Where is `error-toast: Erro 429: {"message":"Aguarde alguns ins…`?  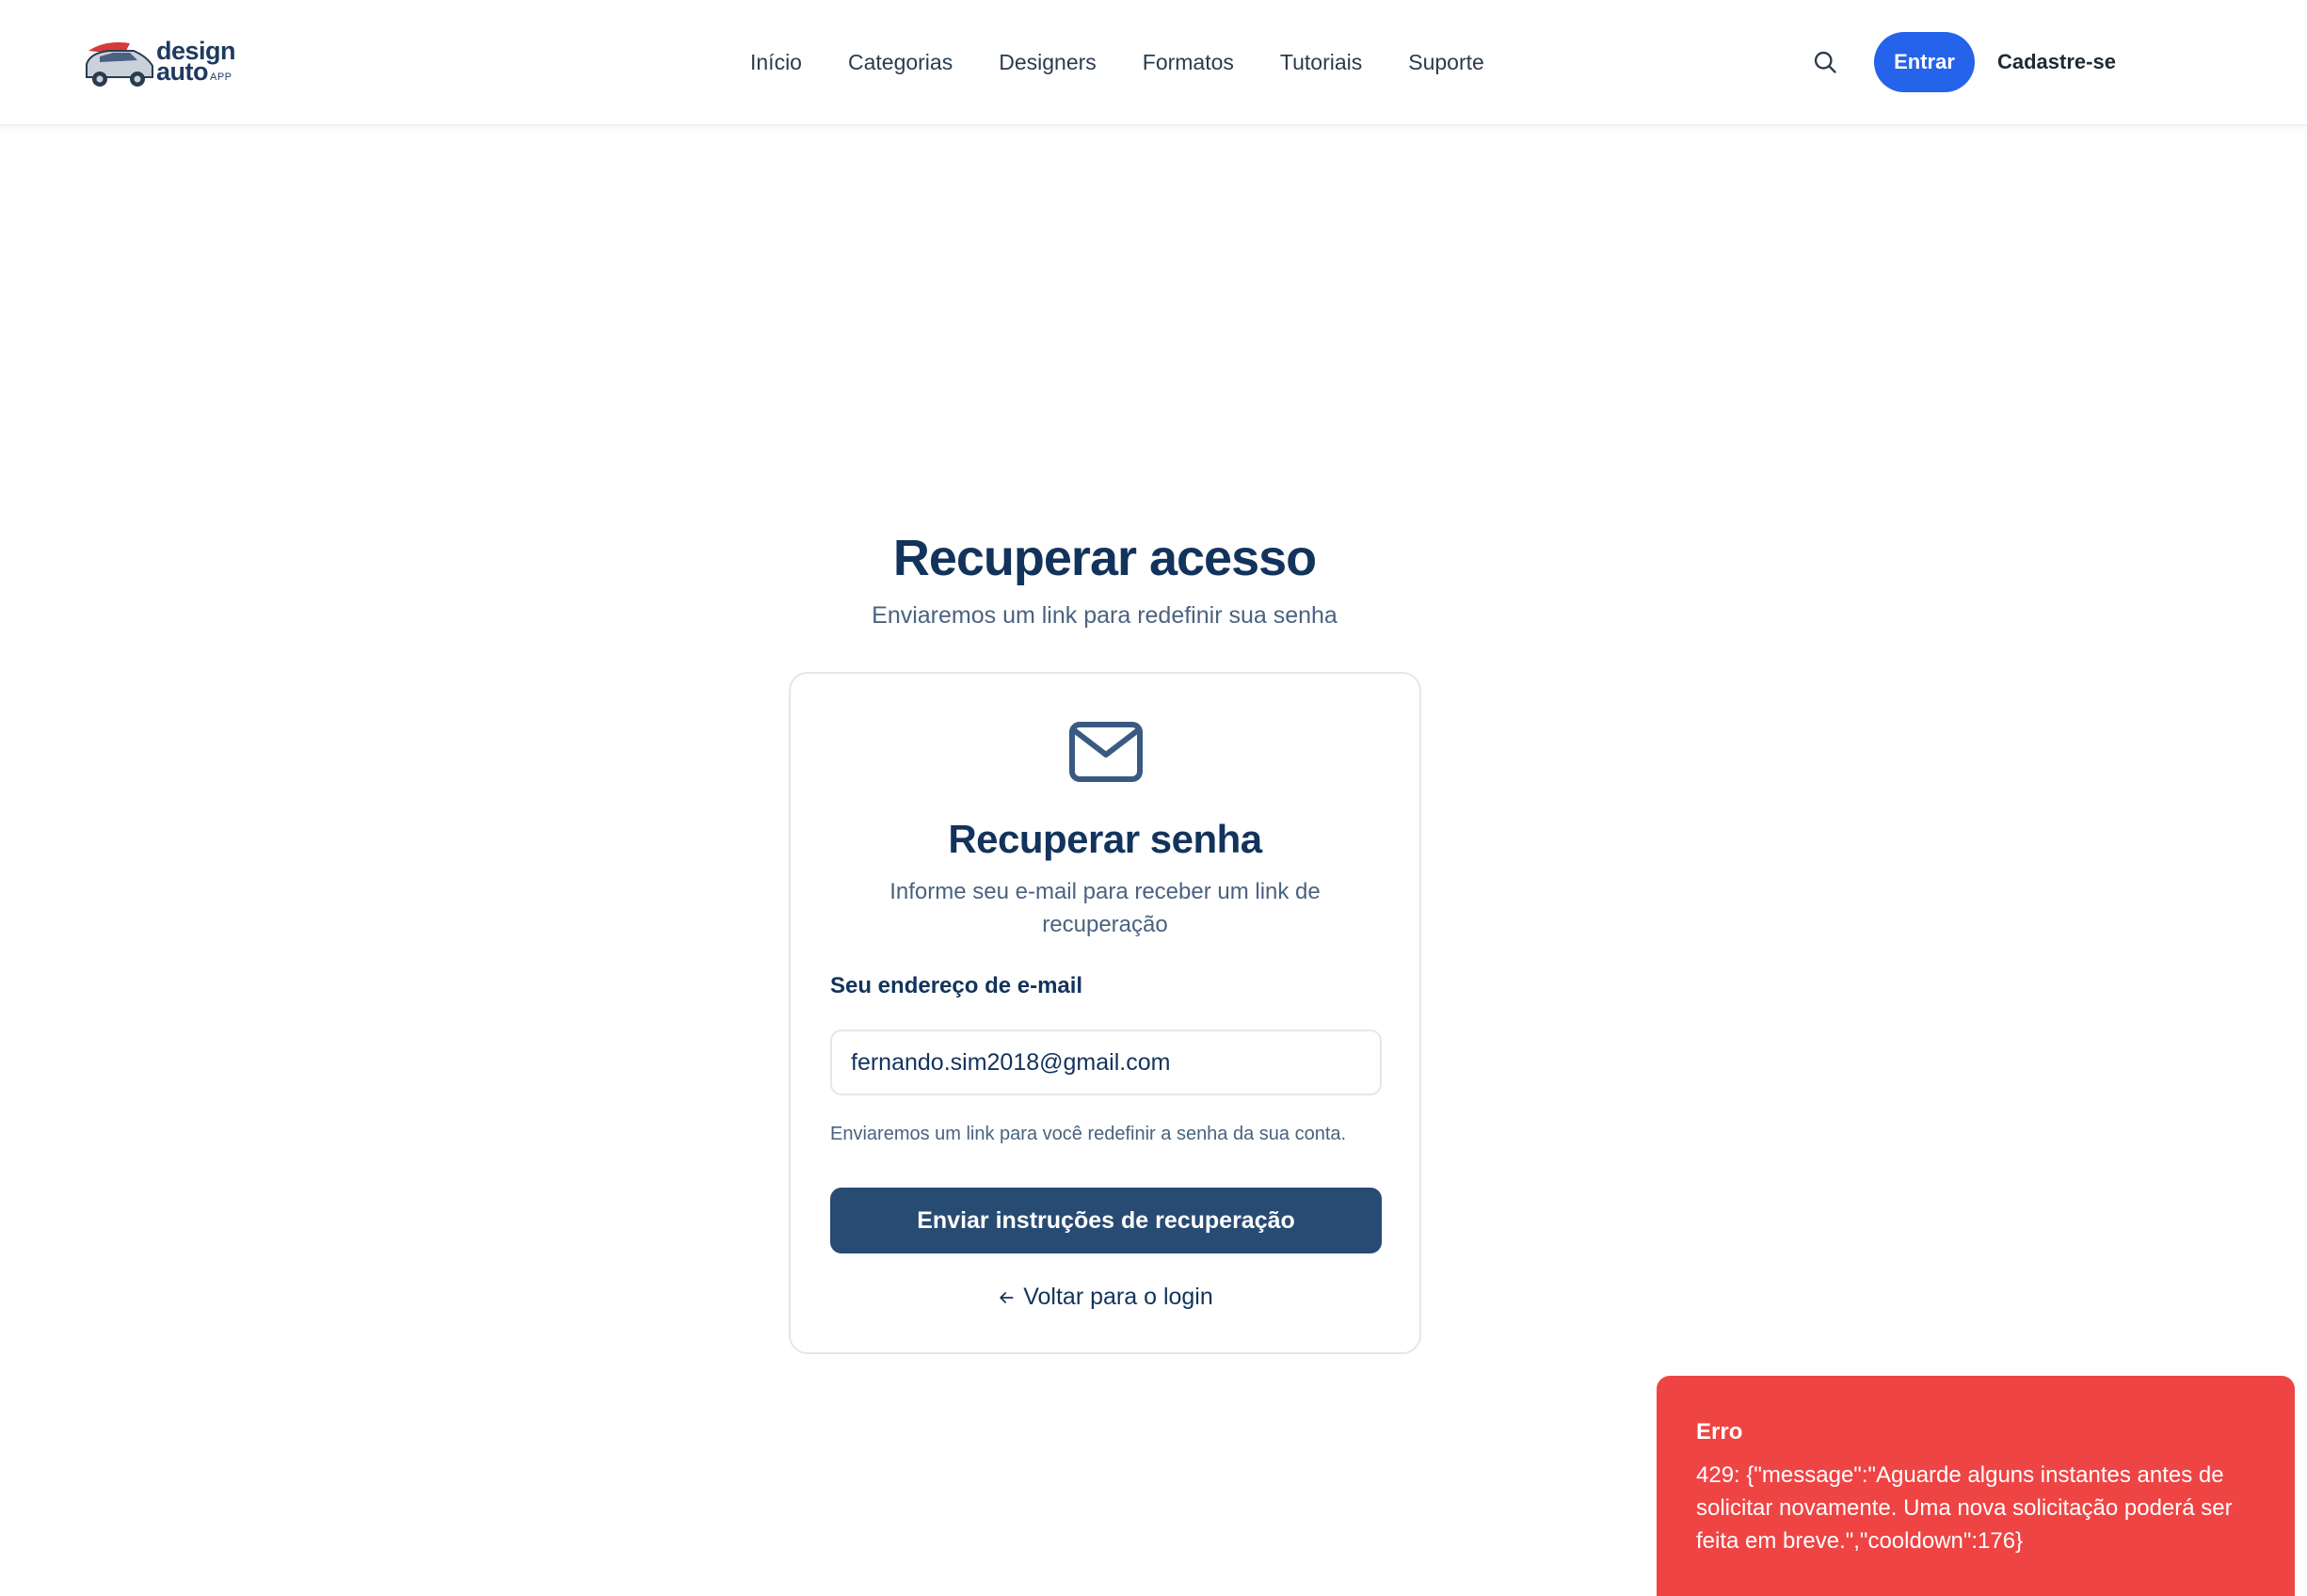
error-toast: Erro 429: {"message":"Aguarde alguns ins… is located at coordinates (1976, 1486).